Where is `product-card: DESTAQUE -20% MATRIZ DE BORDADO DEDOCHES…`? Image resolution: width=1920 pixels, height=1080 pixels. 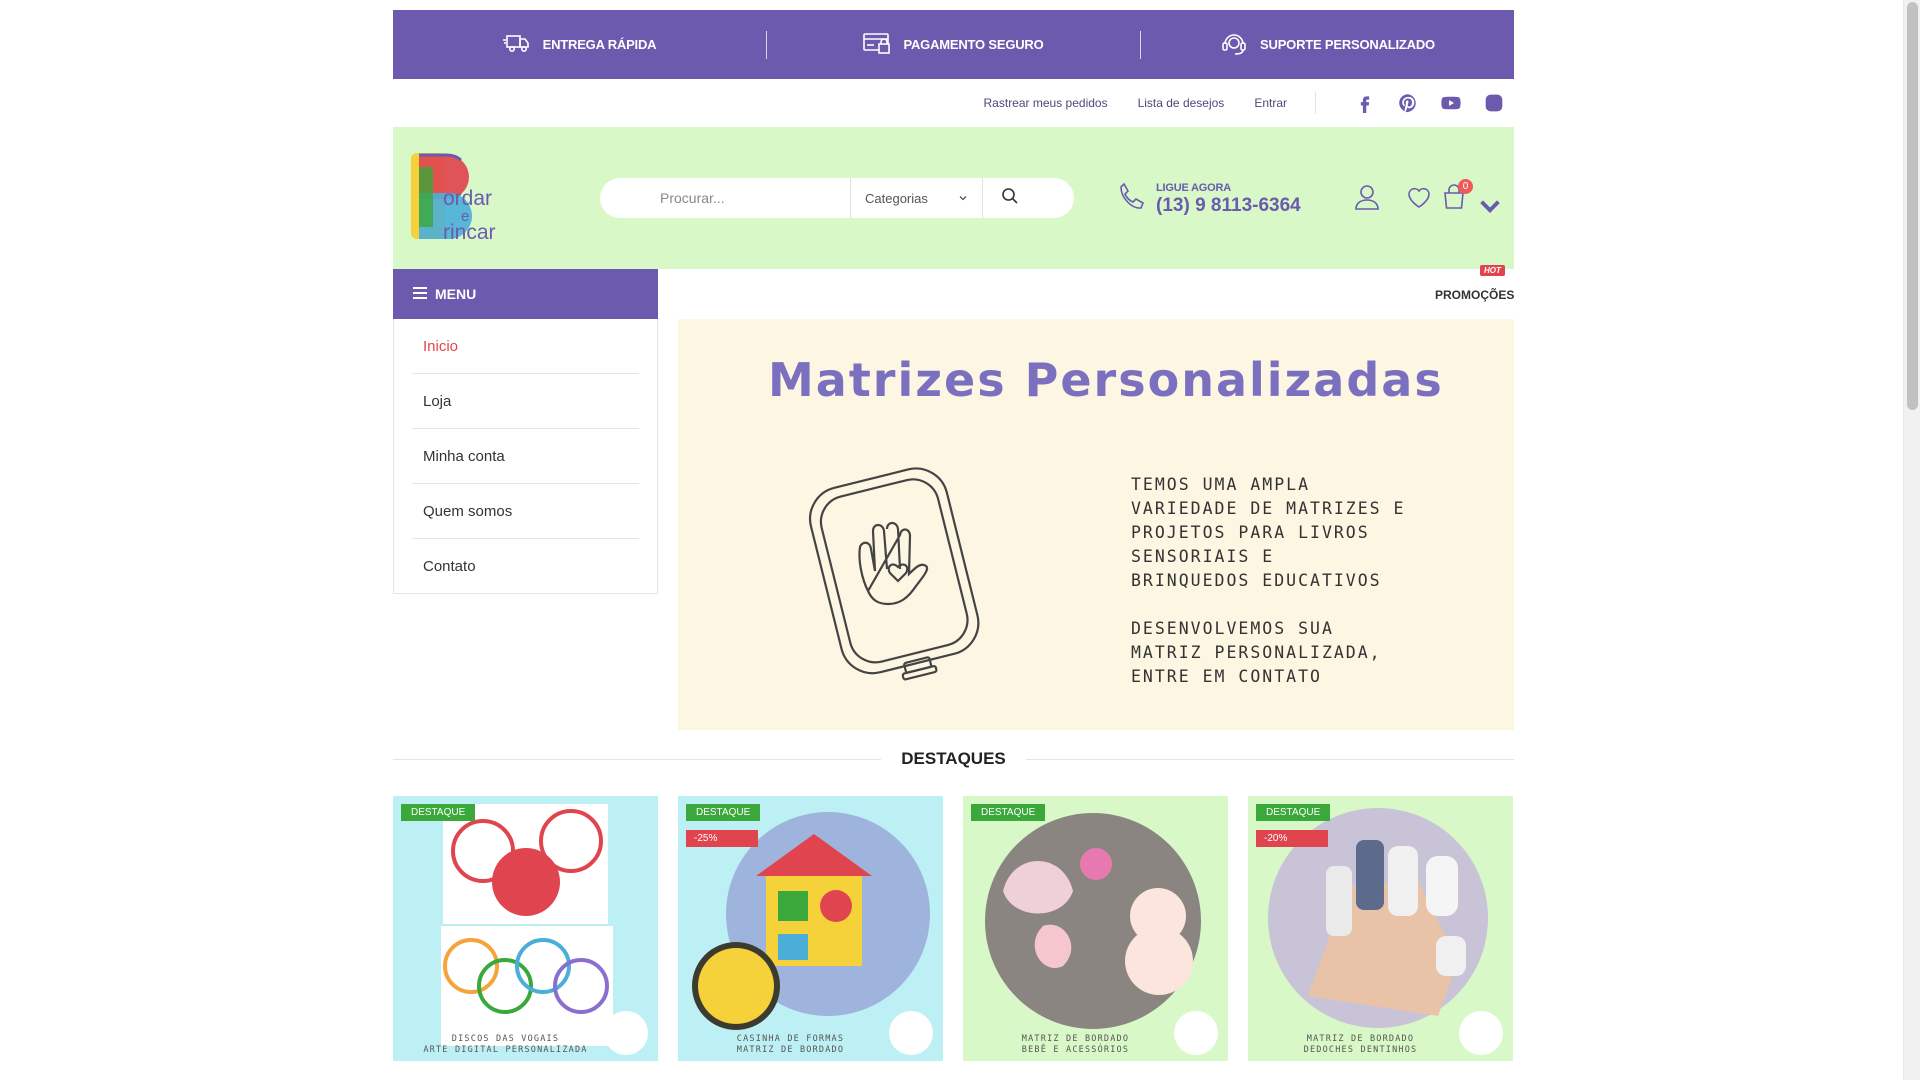 product-card: DESTAQUE -20% MATRIZ DE BORDADO DEDOCHES… is located at coordinates (1380, 928).